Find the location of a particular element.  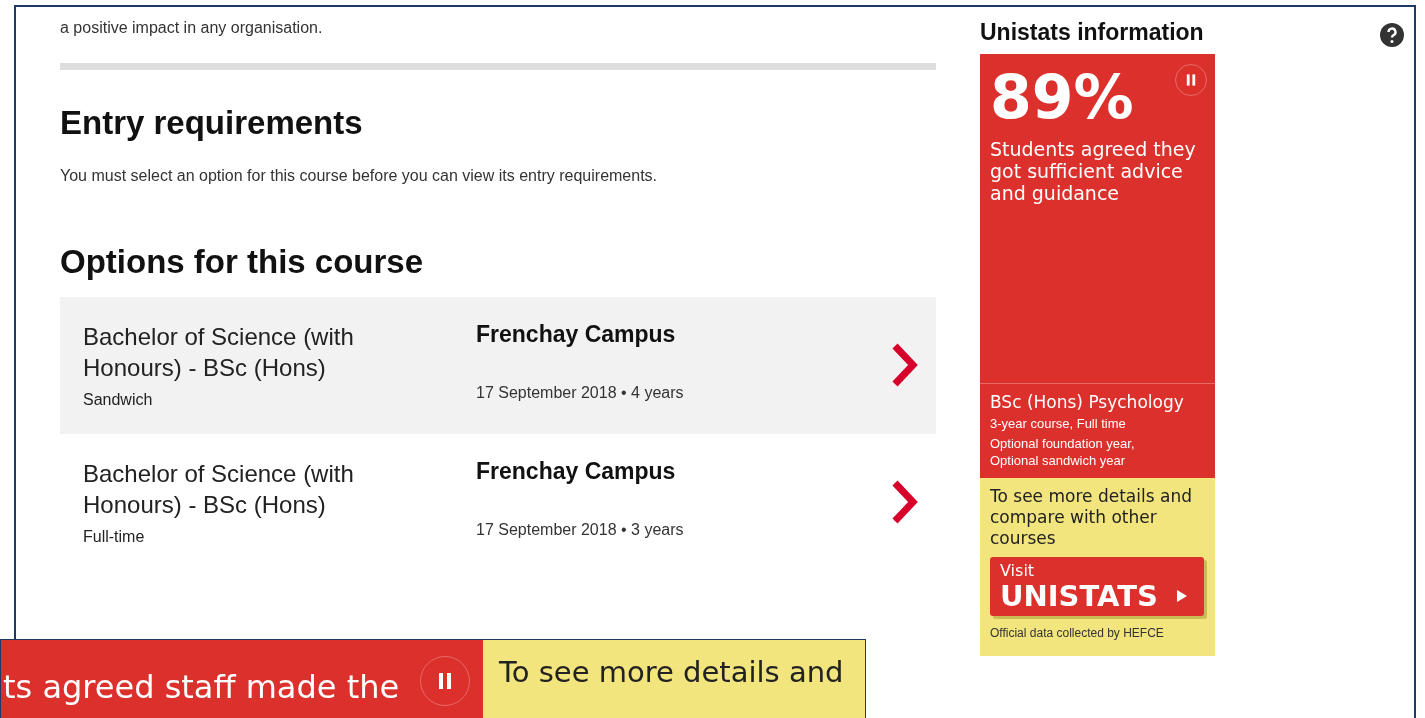

option-details: 17 September 2018 • 3 years is located at coordinates (580, 530).